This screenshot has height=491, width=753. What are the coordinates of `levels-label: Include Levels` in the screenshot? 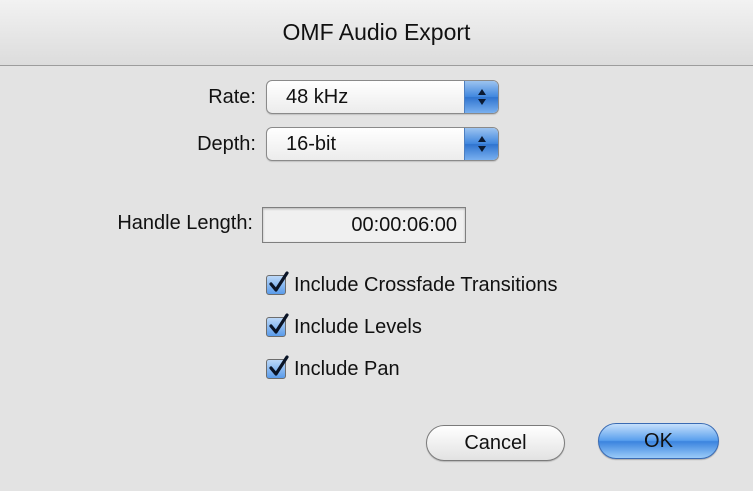 It's located at (358, 326).